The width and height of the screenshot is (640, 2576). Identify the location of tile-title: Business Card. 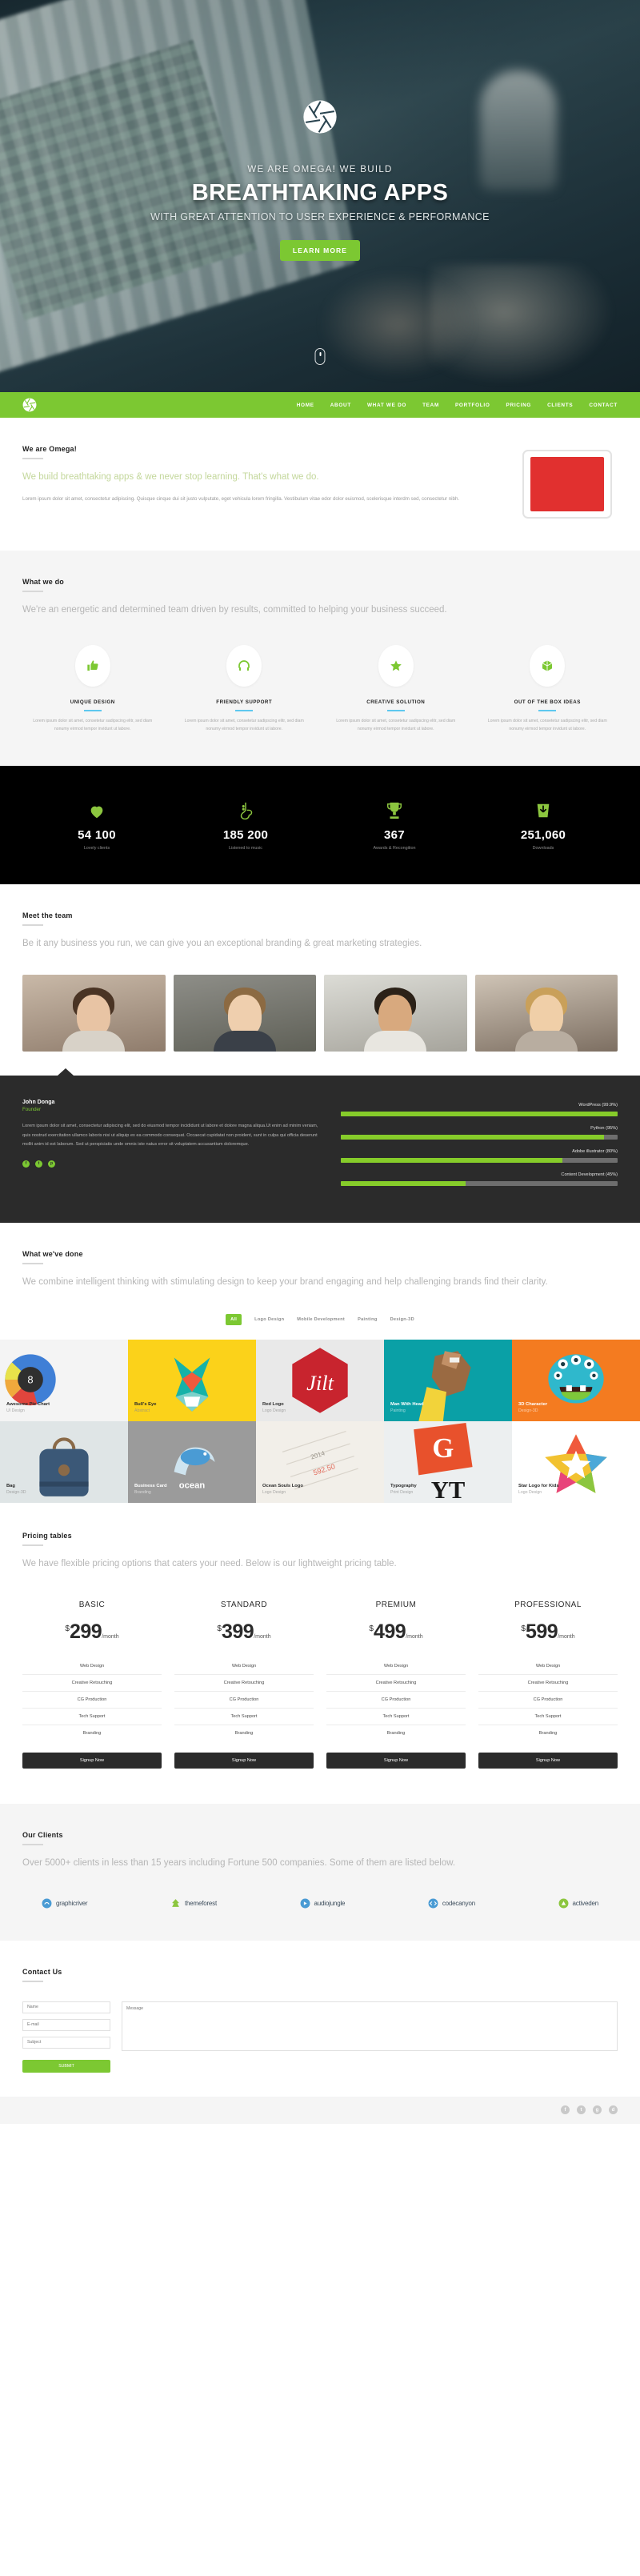
(150, 1486).